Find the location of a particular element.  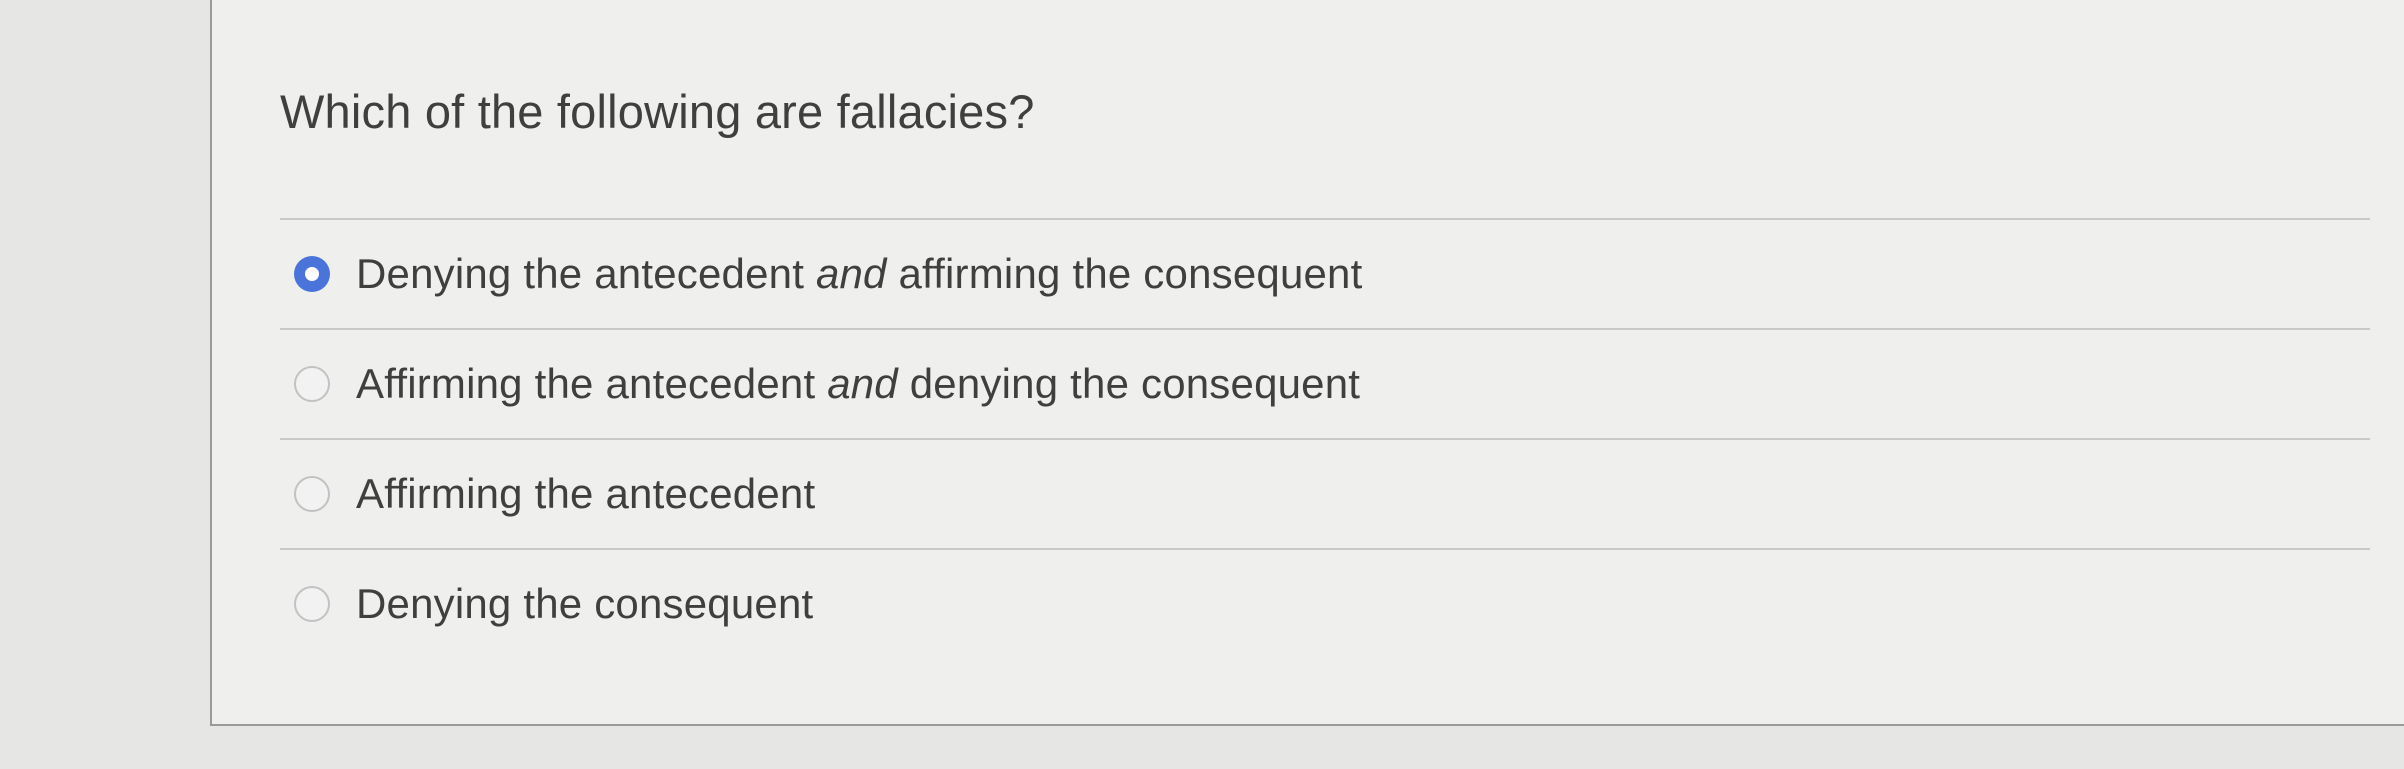

radio-selected-icon is located at coordinates (312, 274).